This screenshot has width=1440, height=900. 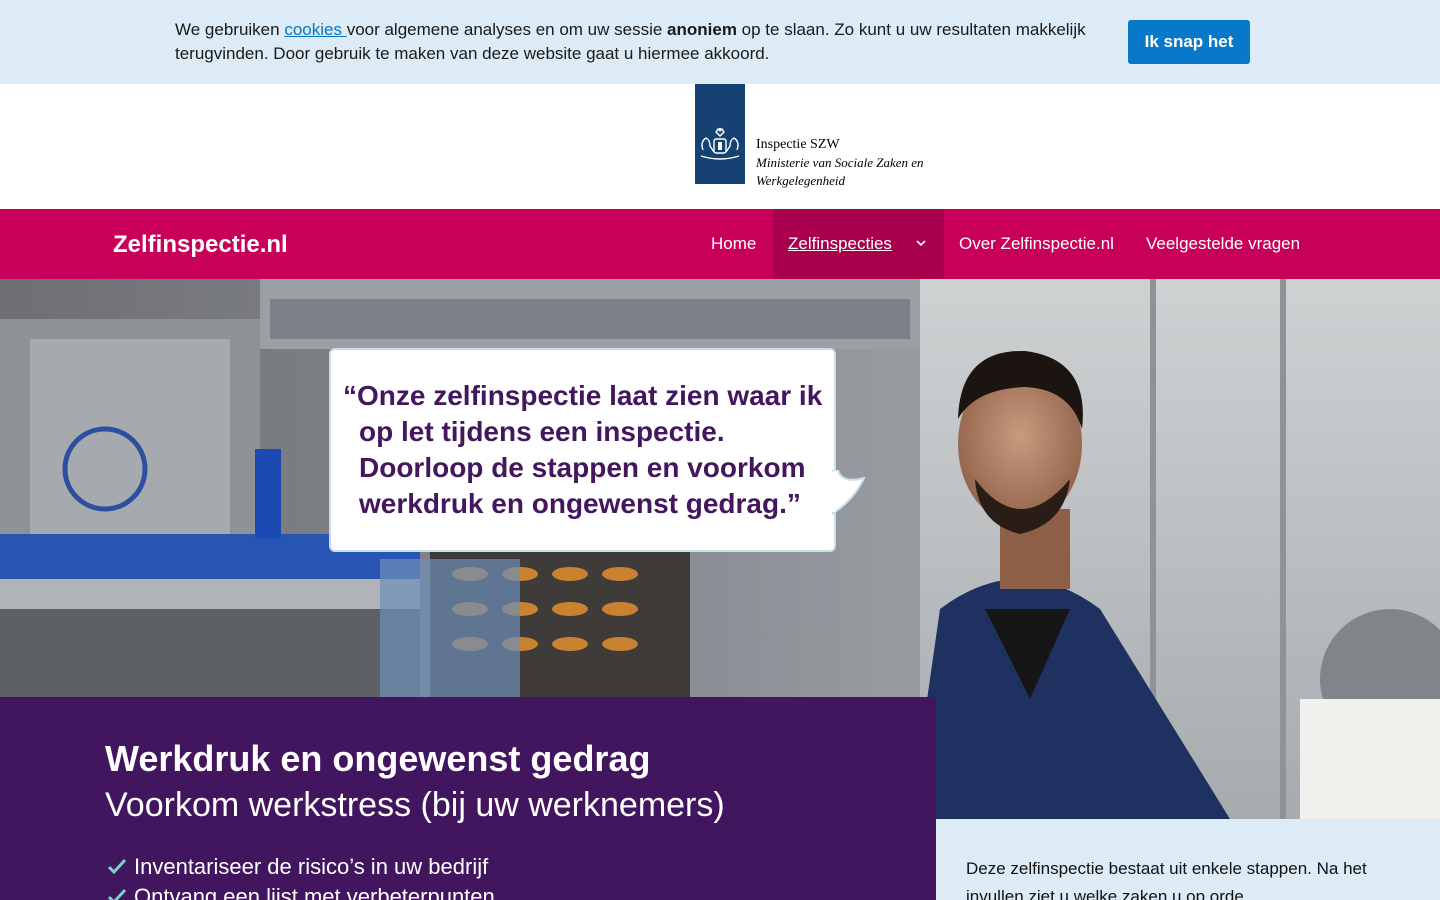 What do you see at coordinates (311, 866) in the screenshot?
I see `list-item-label: Inventariseer de risico’s in uw bedrijf` at bounding box center [311, 866].